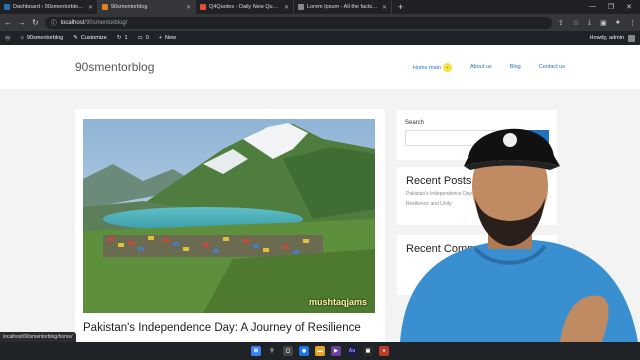  I want to click on folder-icon: ▬, so click(320, 351).